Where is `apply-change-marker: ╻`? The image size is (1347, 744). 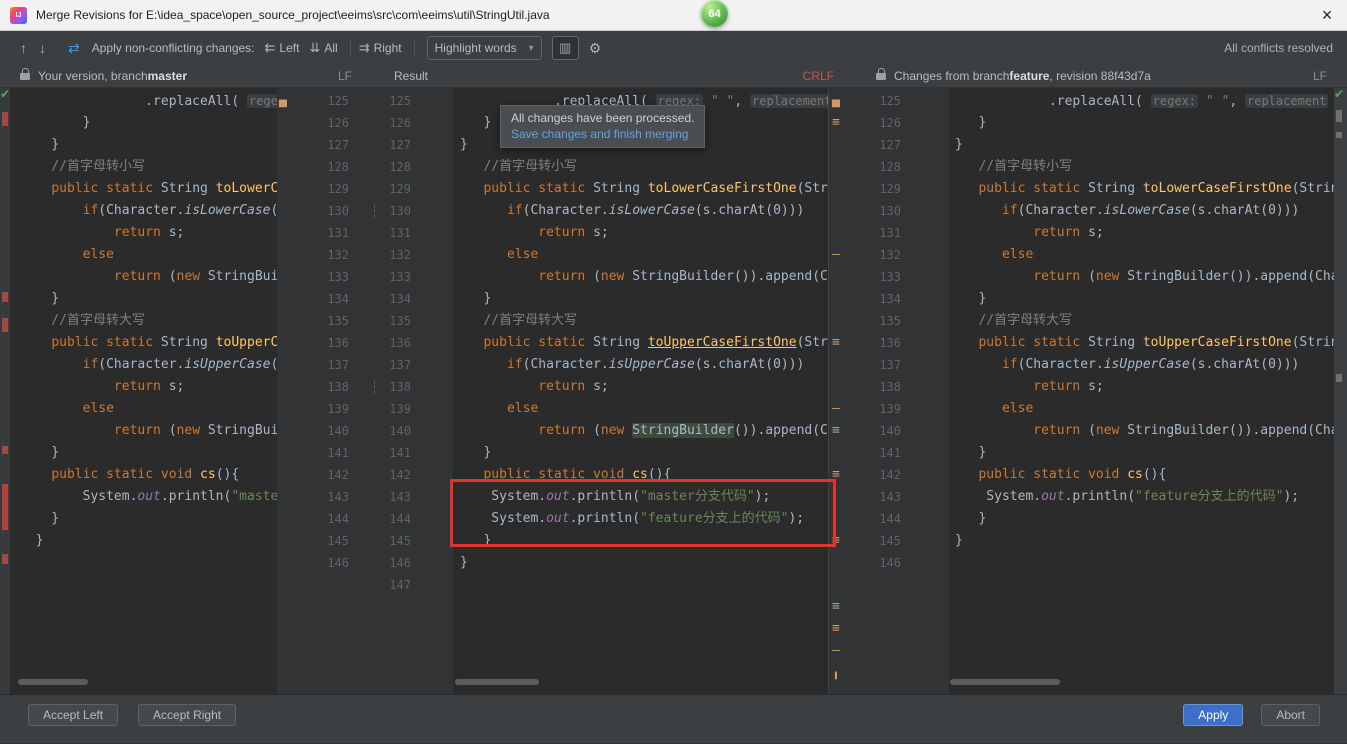 apply-change-marker: ╻ is located at coordinates (836, 673).